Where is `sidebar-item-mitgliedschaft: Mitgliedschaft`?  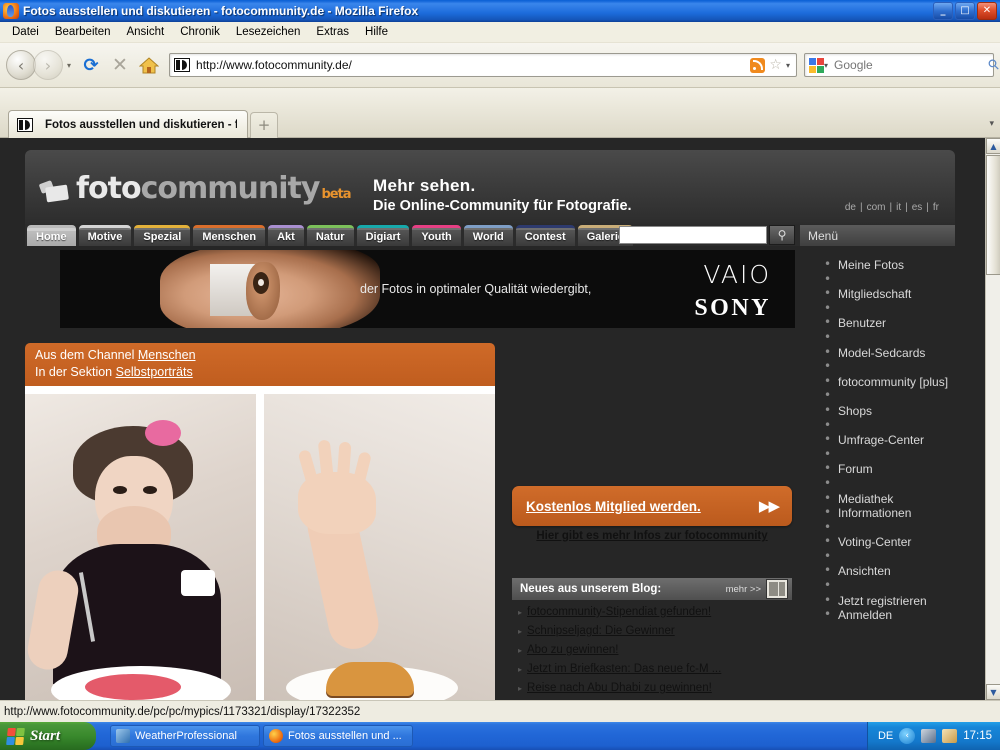
sidebar-item-mitgliedschaft: Mitgliedschaft is located at coordinates (904, 294).